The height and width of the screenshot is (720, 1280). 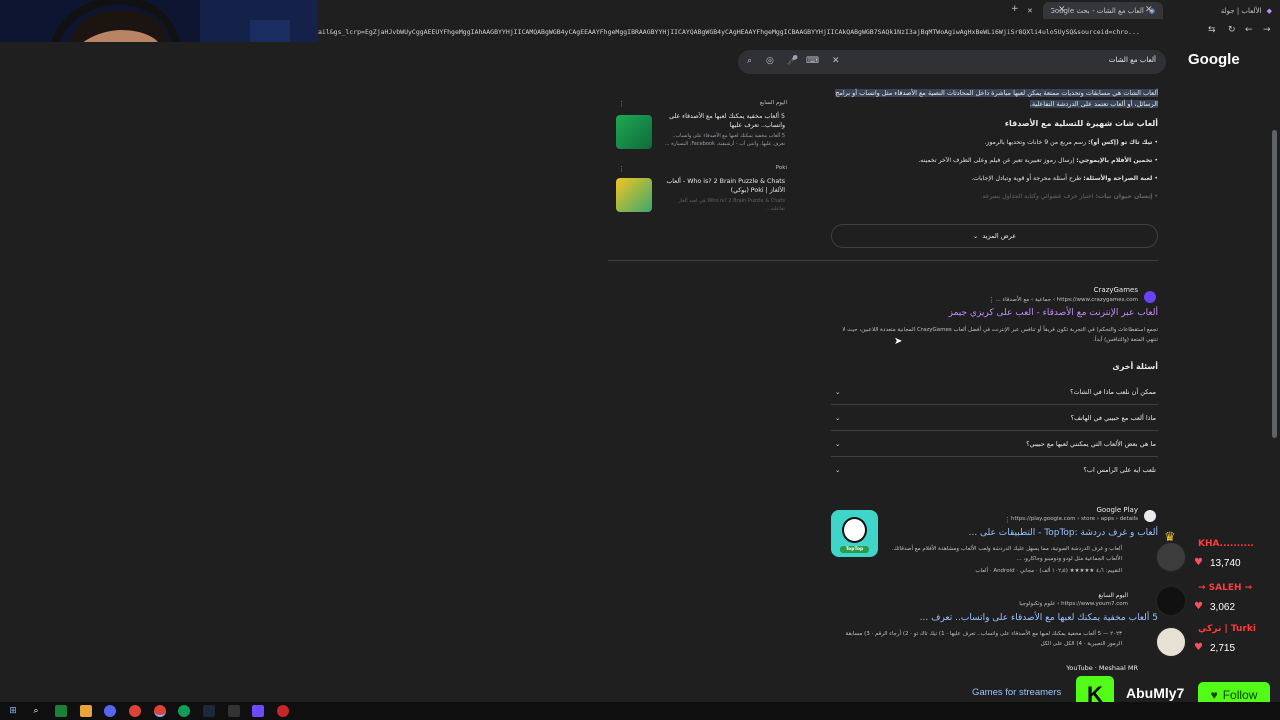 I want to click on show-more-button: ⌄ عرض المزيد, so click(x=994, y=236).